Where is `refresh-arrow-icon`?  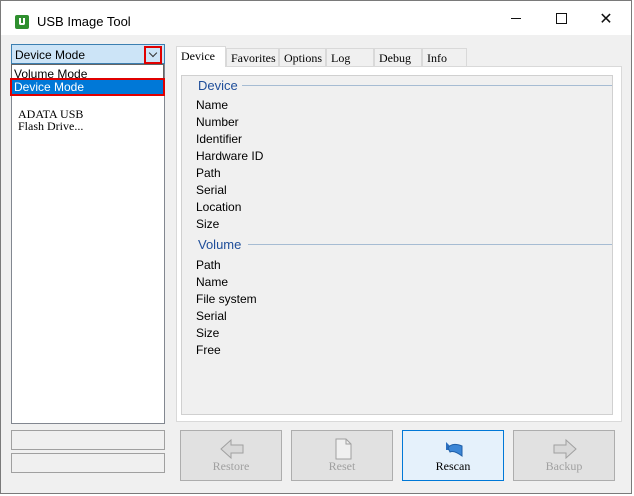 refresh-arrow-icon is located at coordinates (454, 449).